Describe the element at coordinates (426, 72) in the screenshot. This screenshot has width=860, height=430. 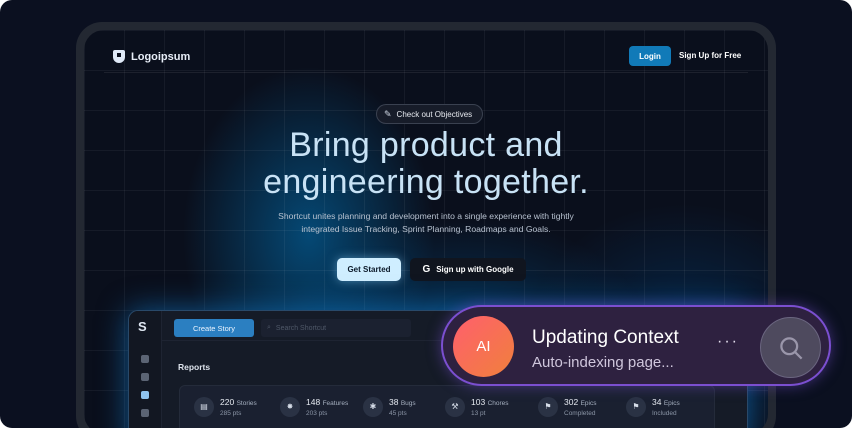
I see `nav-divider` at that location.